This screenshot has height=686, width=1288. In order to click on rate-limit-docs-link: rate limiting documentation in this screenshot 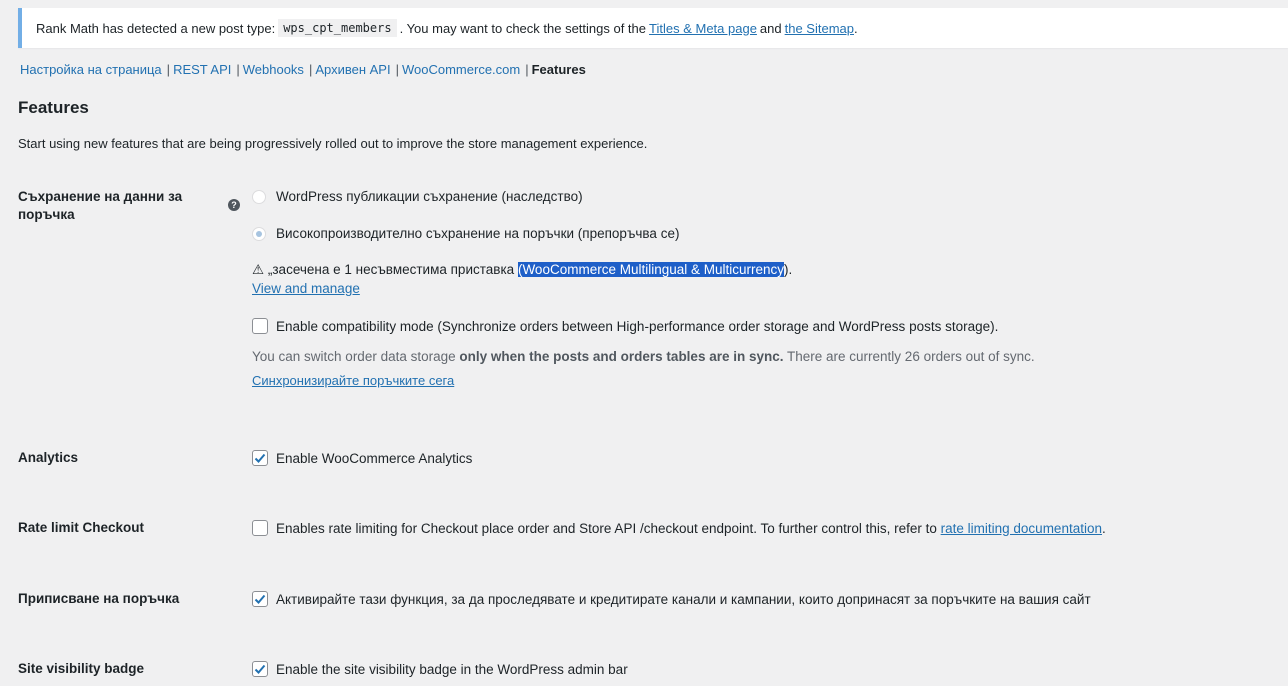, I will do `click(1021, 528)`.